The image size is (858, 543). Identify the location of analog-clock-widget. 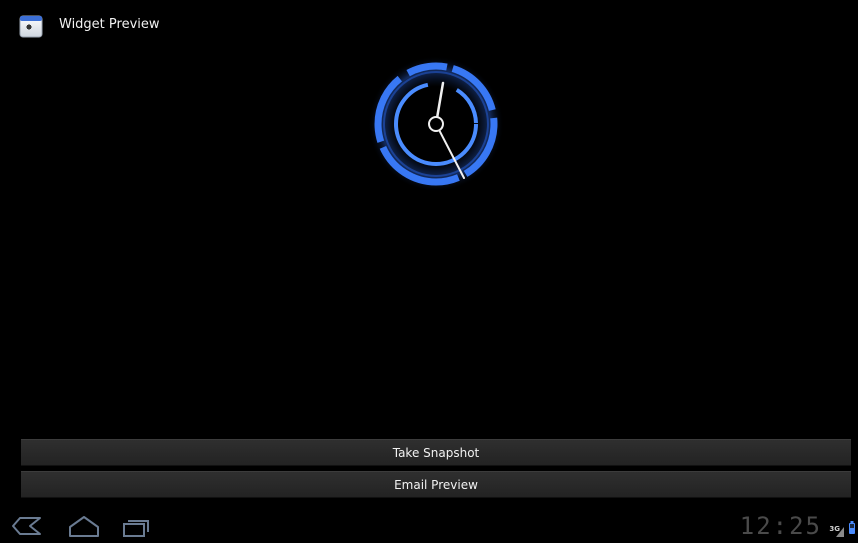
(436, 124).